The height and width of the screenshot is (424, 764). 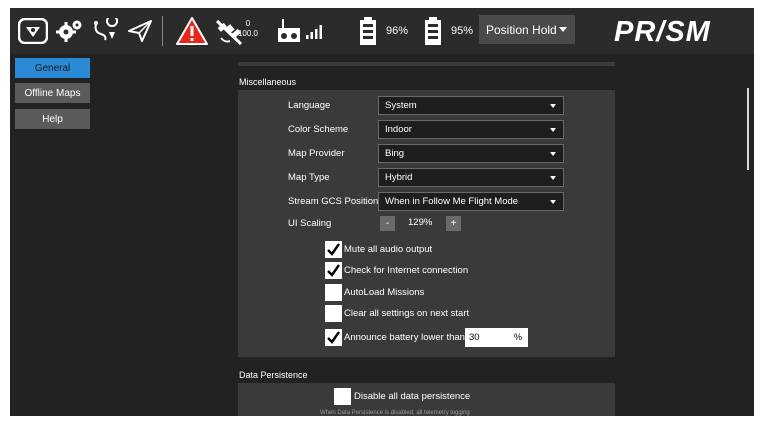 What do you see at coordinates (388, 249) in the screenshot?
I see `mute-audio-label: Mute all audio output` at bounding box center [388, 249].